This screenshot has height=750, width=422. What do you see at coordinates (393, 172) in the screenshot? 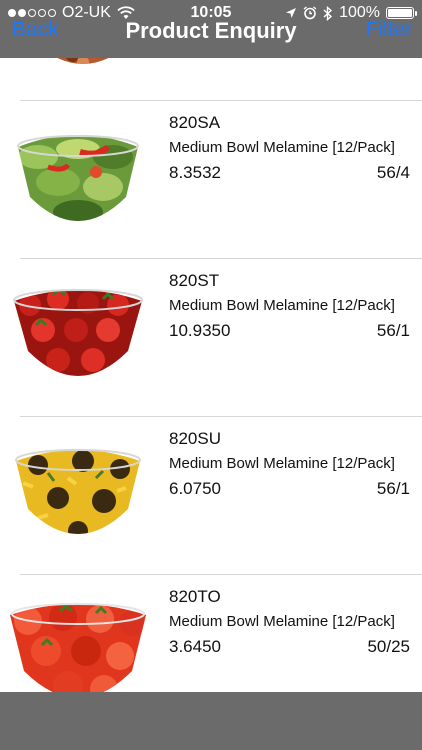
I see `product-stock: 56/4` at bounding box center [393, 172].